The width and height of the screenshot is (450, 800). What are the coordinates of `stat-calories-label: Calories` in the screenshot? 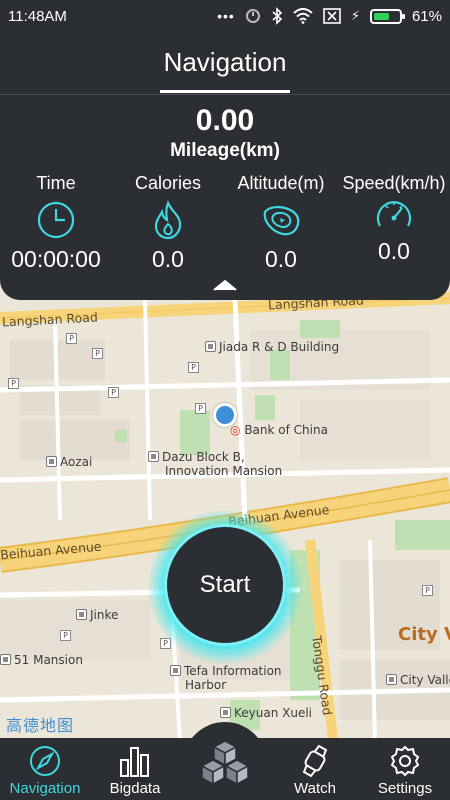 It's located at (168, 183).